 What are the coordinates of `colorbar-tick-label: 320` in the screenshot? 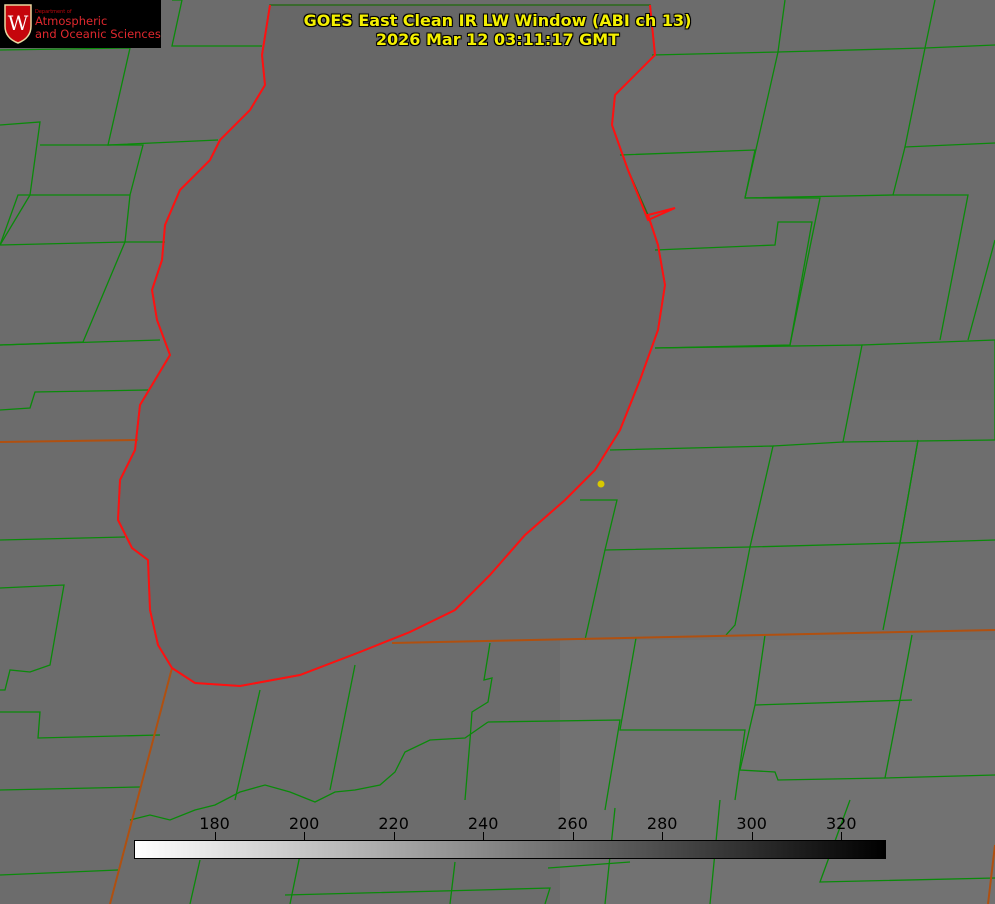 It's located at (841, 823).